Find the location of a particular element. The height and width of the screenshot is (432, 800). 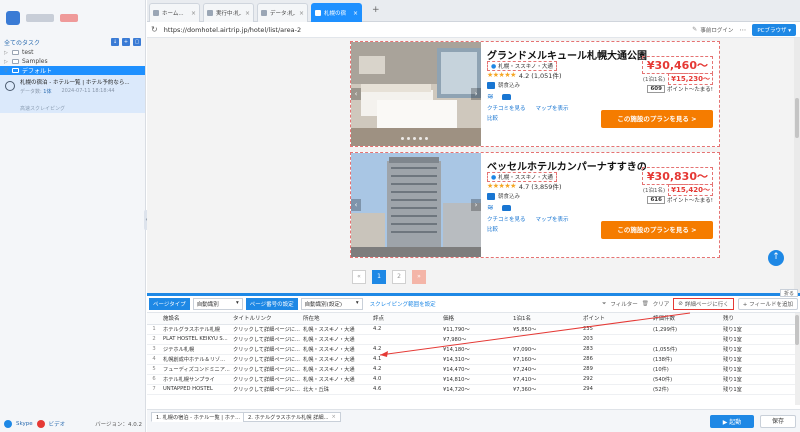

new-task-icon: + is located at coordinates (126, 42).